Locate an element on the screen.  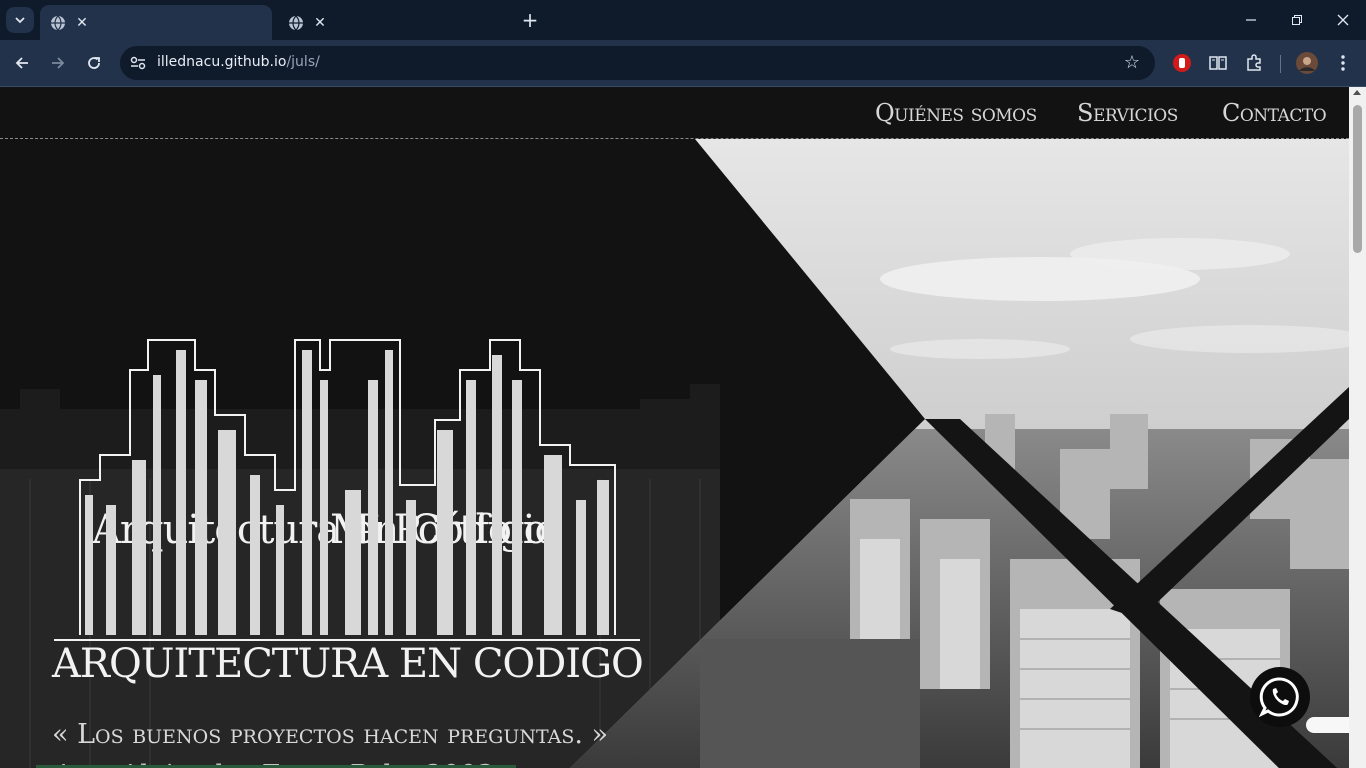
reload-button is located at coordinates (94, 63).